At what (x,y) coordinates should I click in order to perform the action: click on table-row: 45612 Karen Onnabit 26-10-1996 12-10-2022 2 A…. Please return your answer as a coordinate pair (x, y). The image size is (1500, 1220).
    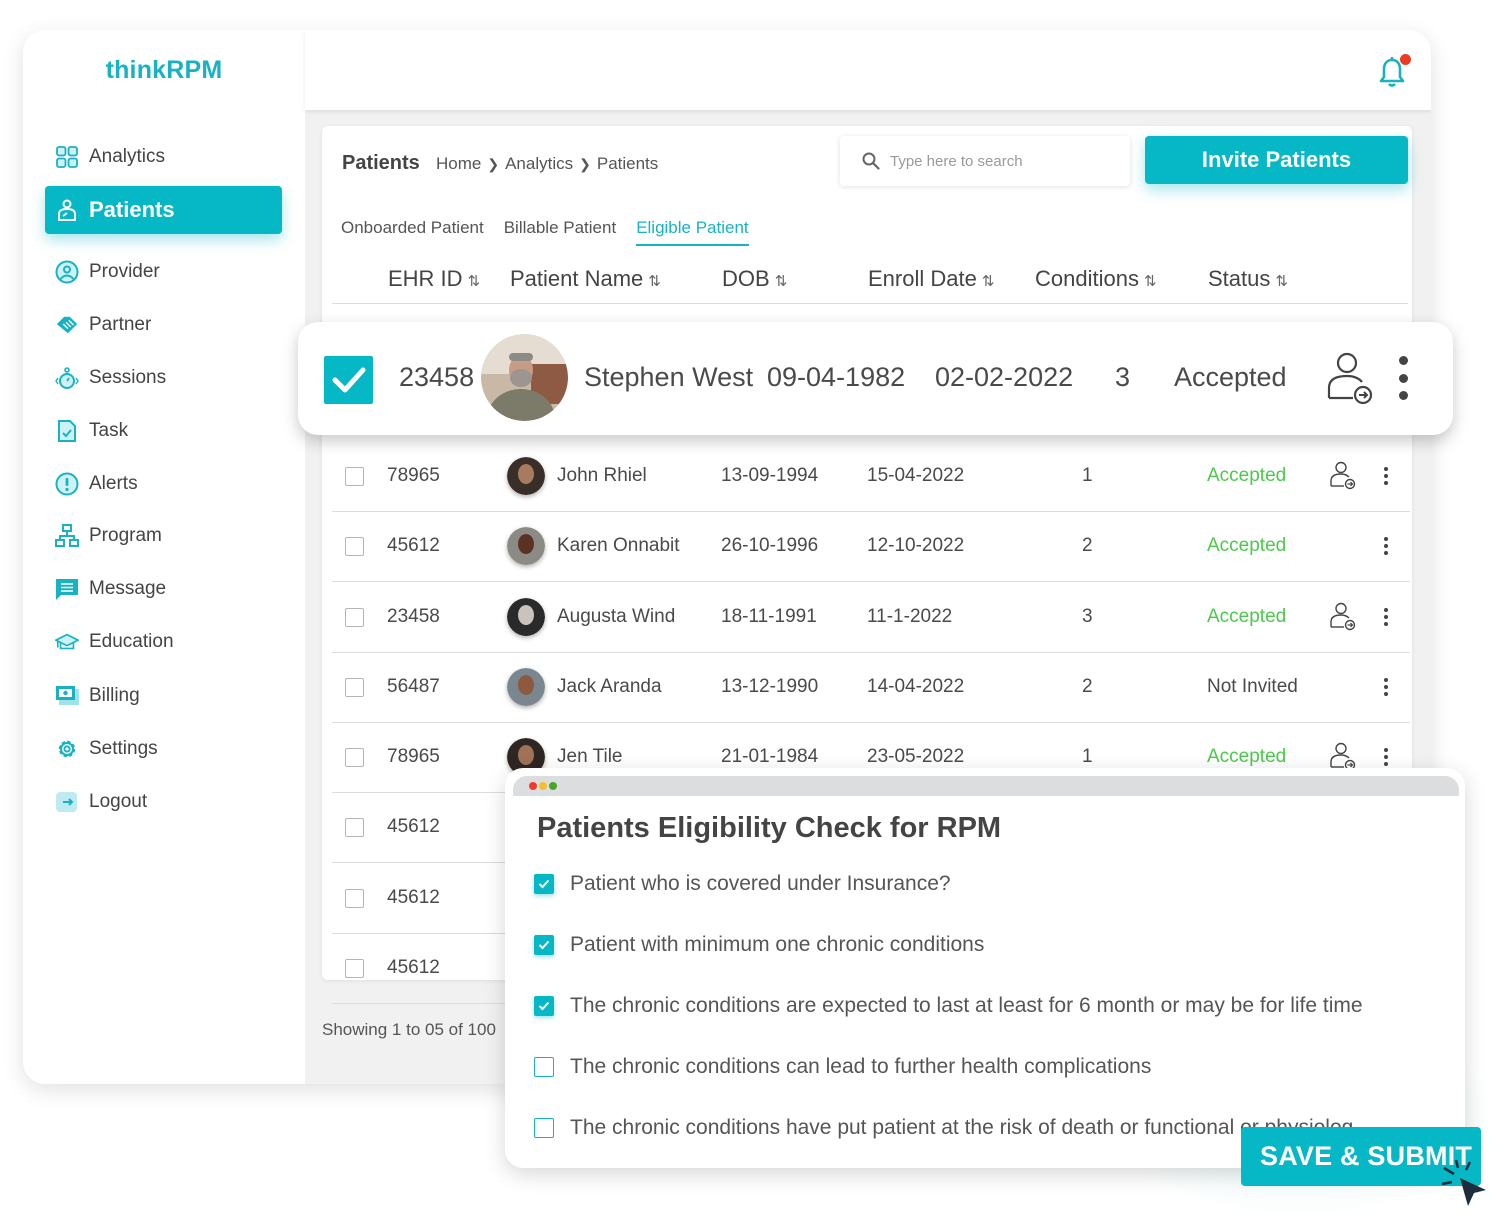
    Looking at the image, I should click on (871, 547).